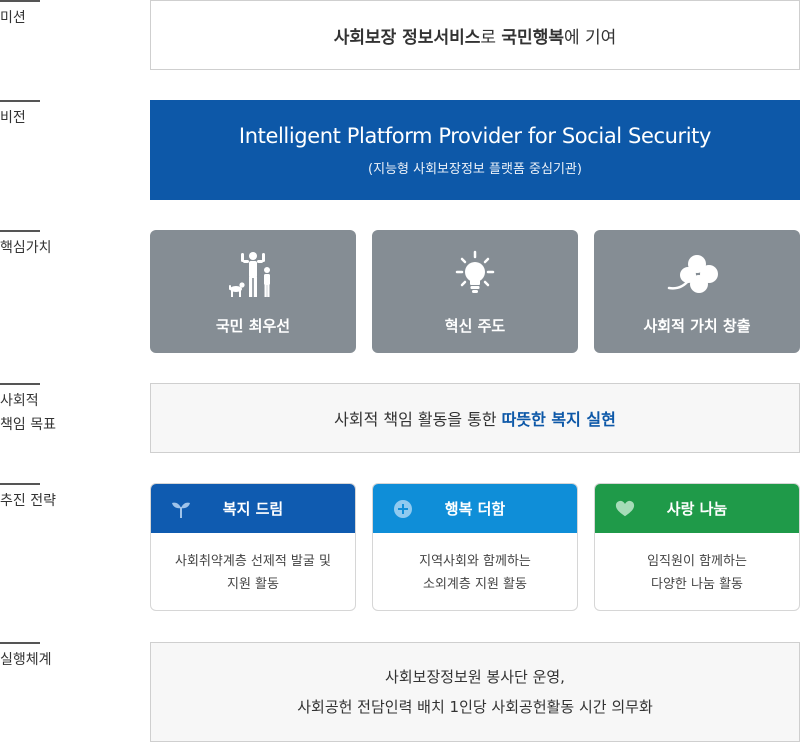 Image resolution: width=800 pixels, height=743 pixels. What do you see at coordinates (403, 509) in the screenshot?
I see `plus-circle-icon` at bounding box center [403, 509].